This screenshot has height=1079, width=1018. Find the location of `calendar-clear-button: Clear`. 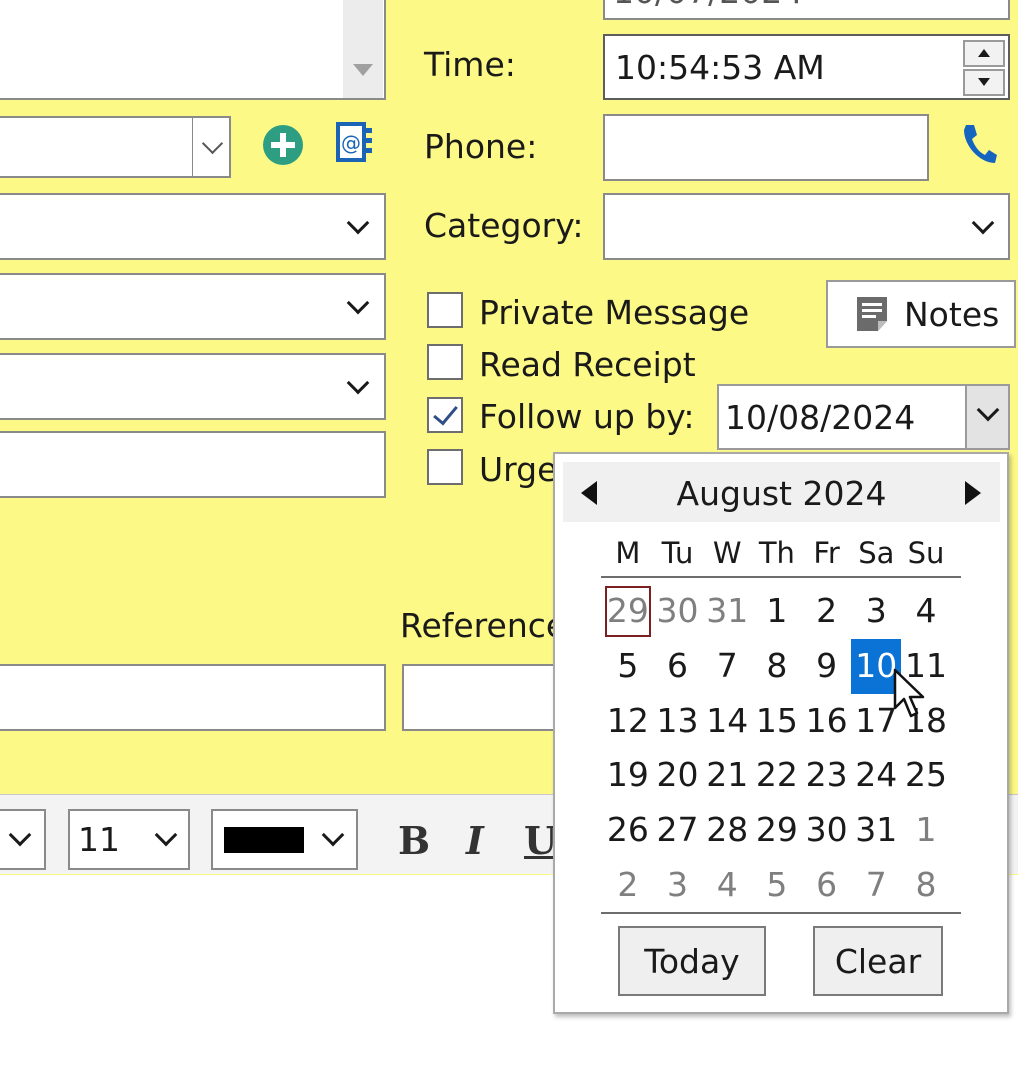

calendar-clear-button: Clear is located at coordinates (878, 961).